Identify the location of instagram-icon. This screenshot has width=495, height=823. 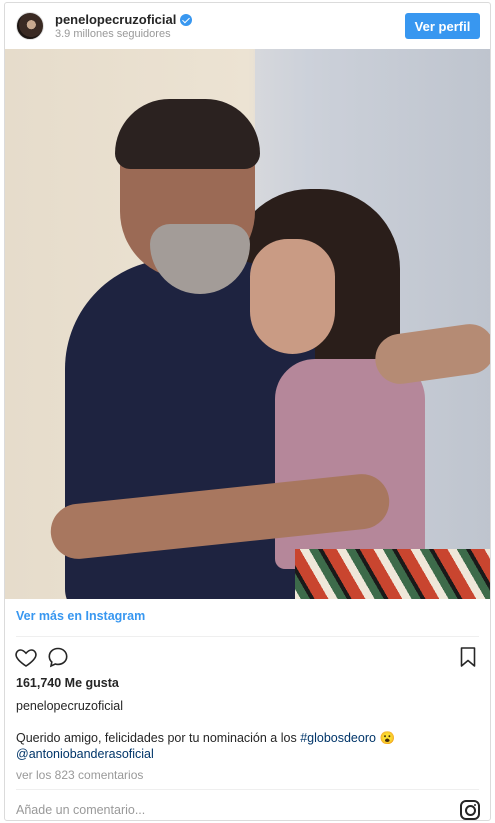
(470, 810).